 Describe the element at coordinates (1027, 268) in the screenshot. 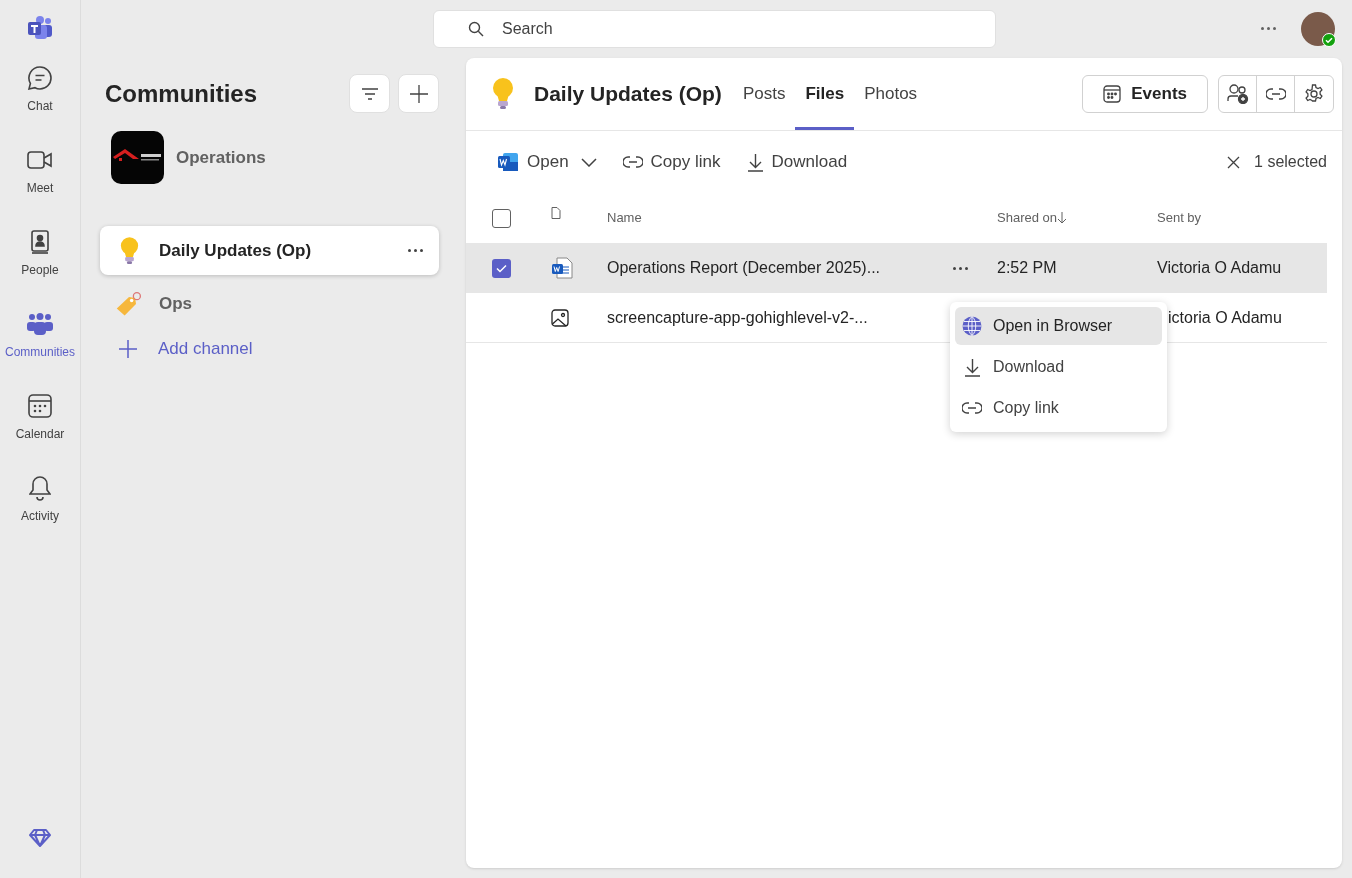

I see `shared-time: 2:52 PM` at that location.